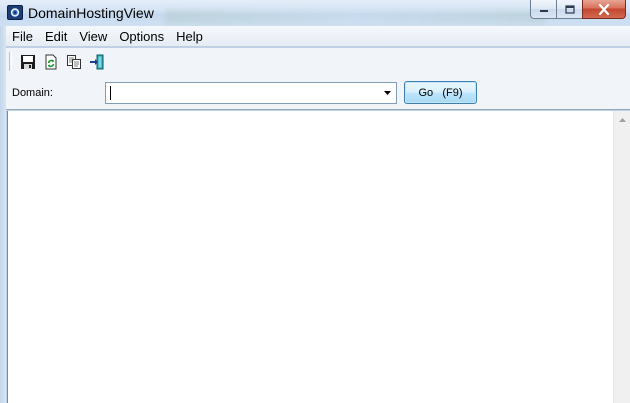  Describe the element at coordinates (93, 36) in the screenshot. I see `menu-view: View` at that location.